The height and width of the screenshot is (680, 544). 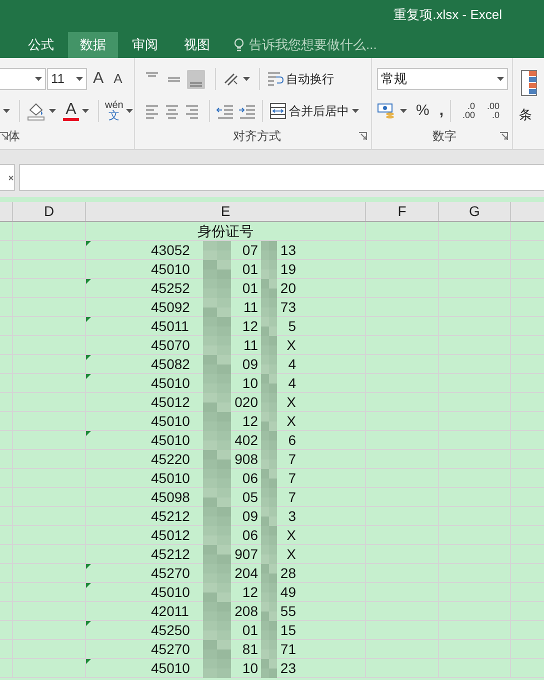 I want to click on group-label: 对齐方式, so click(x=257, y=136).